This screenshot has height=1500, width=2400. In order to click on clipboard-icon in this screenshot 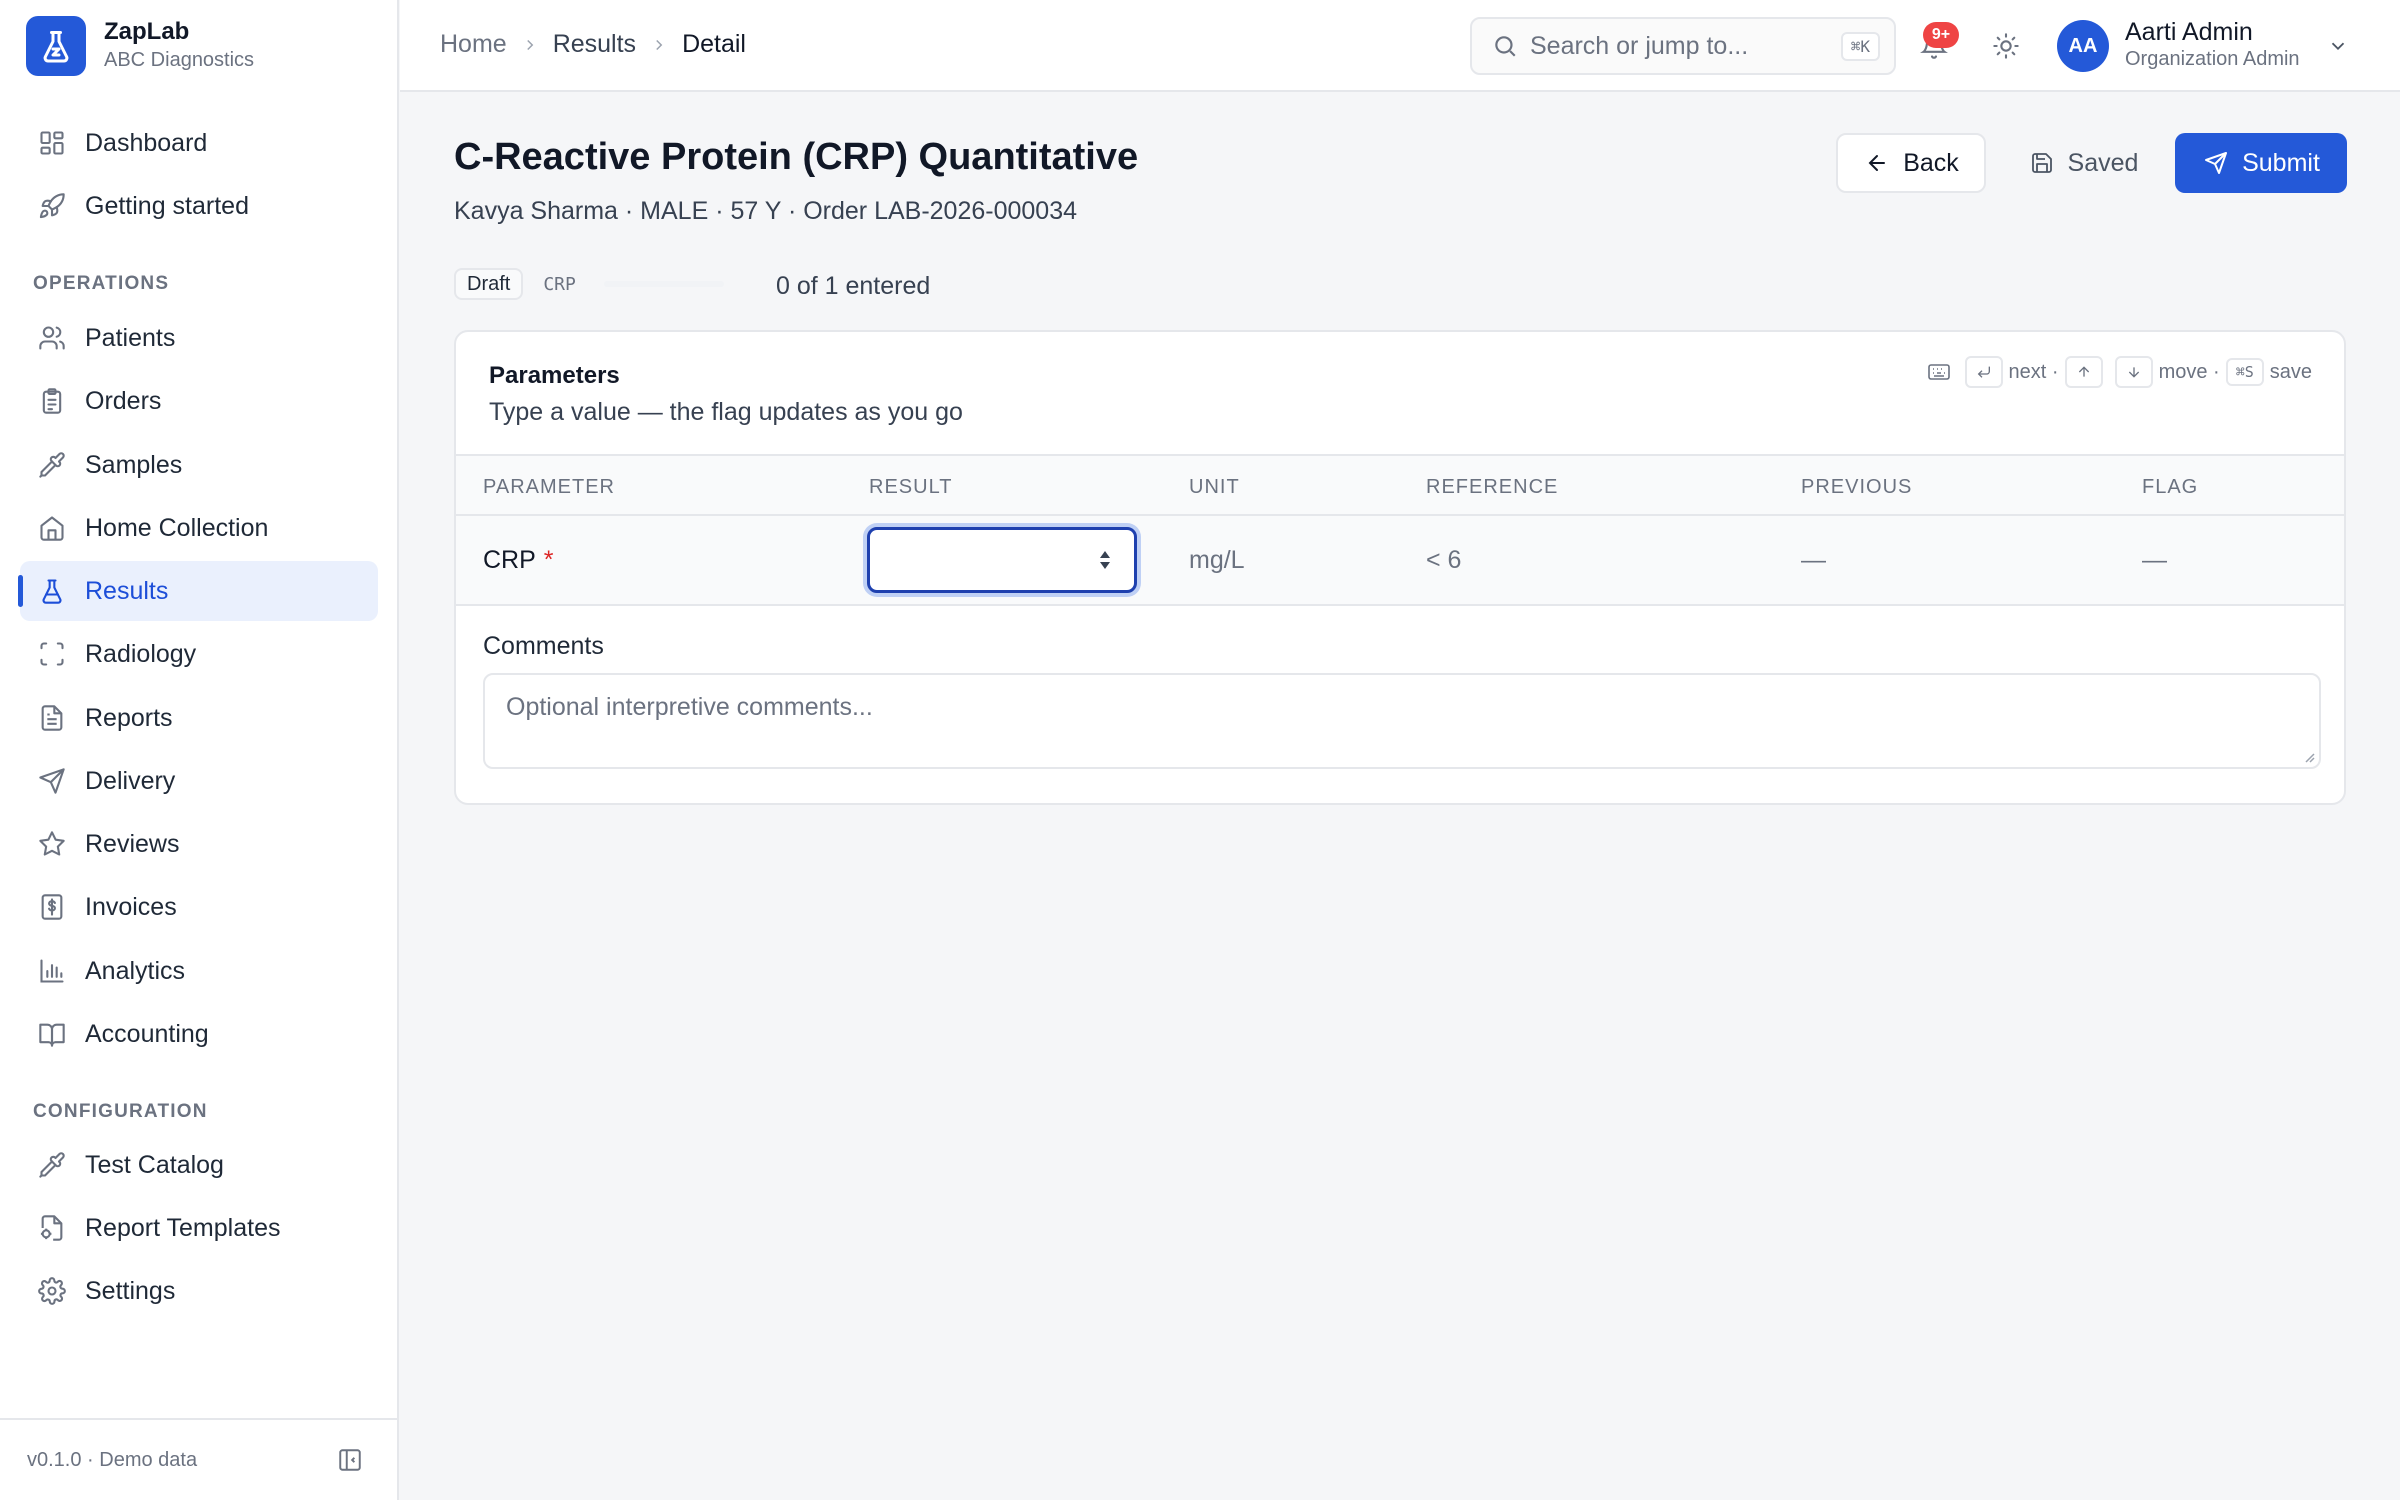, I will do `click(52, 401)`.